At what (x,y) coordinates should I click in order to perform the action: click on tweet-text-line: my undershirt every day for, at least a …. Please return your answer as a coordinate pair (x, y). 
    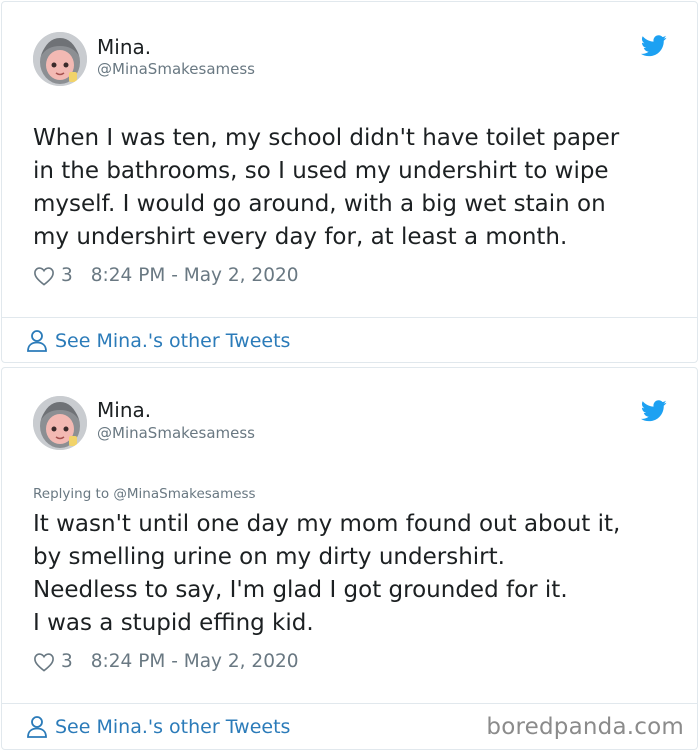
    Looking at the image, I should click on (300, 237).